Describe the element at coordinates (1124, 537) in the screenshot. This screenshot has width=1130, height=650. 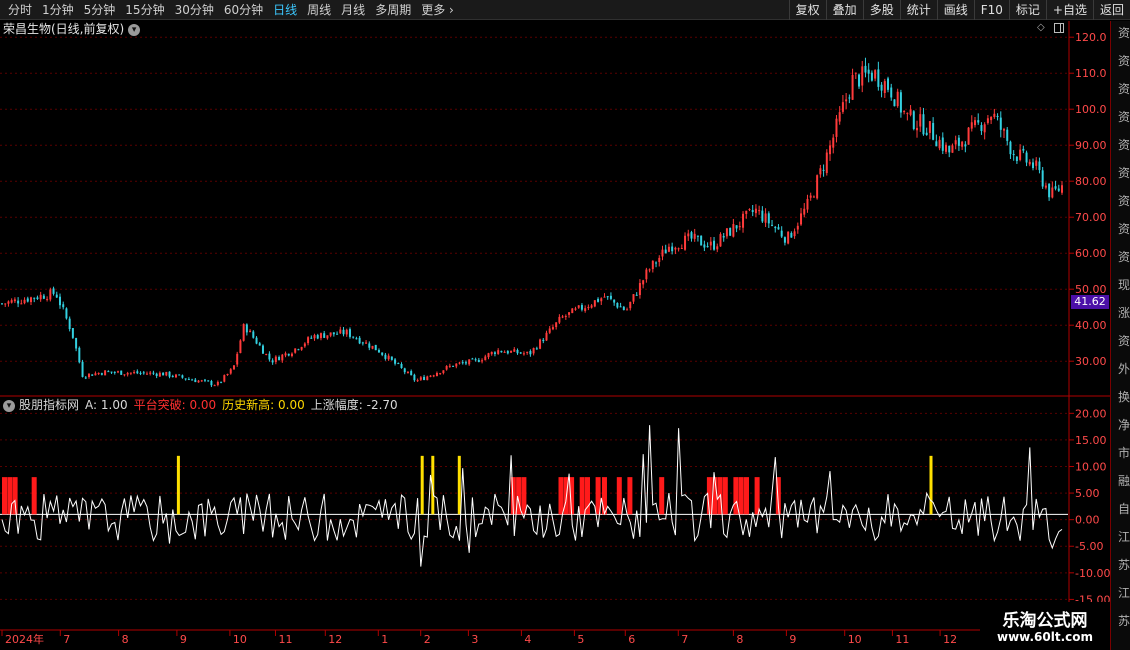
I see `side-panel-label: 江` at that location.